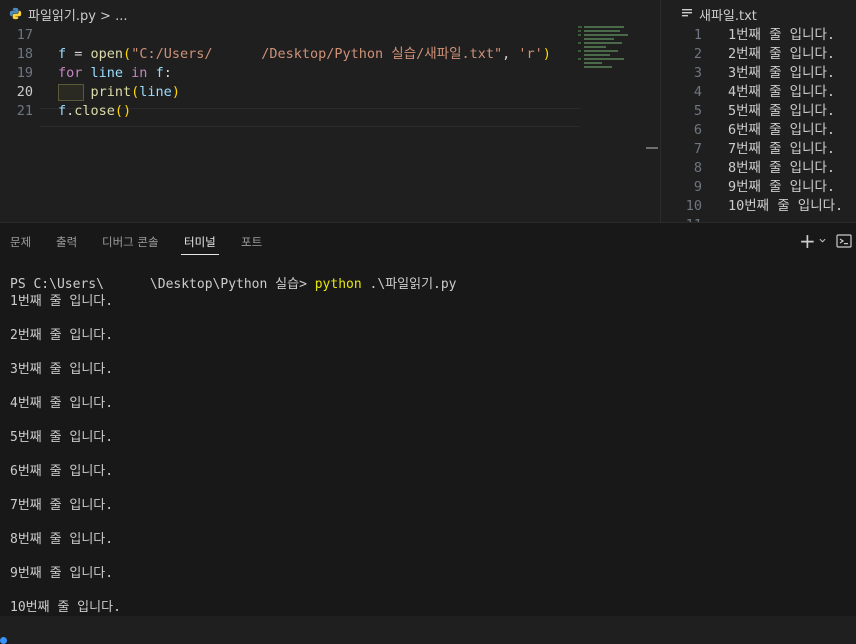 The width and height of the screenshot is (856, 644). What do you see at coordinates (62, 471) in the screenshot?
I see `terminal-output-line: 6번째 줄 입니다.` at bounding box center [62, 471].